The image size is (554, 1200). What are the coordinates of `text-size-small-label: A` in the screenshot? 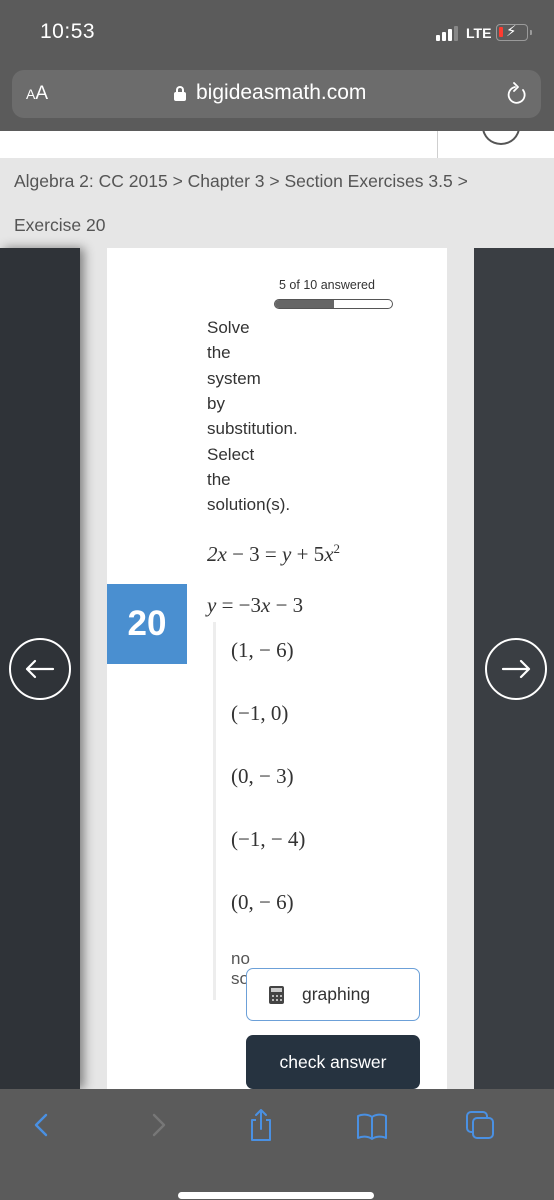 It's located at (31, 94).